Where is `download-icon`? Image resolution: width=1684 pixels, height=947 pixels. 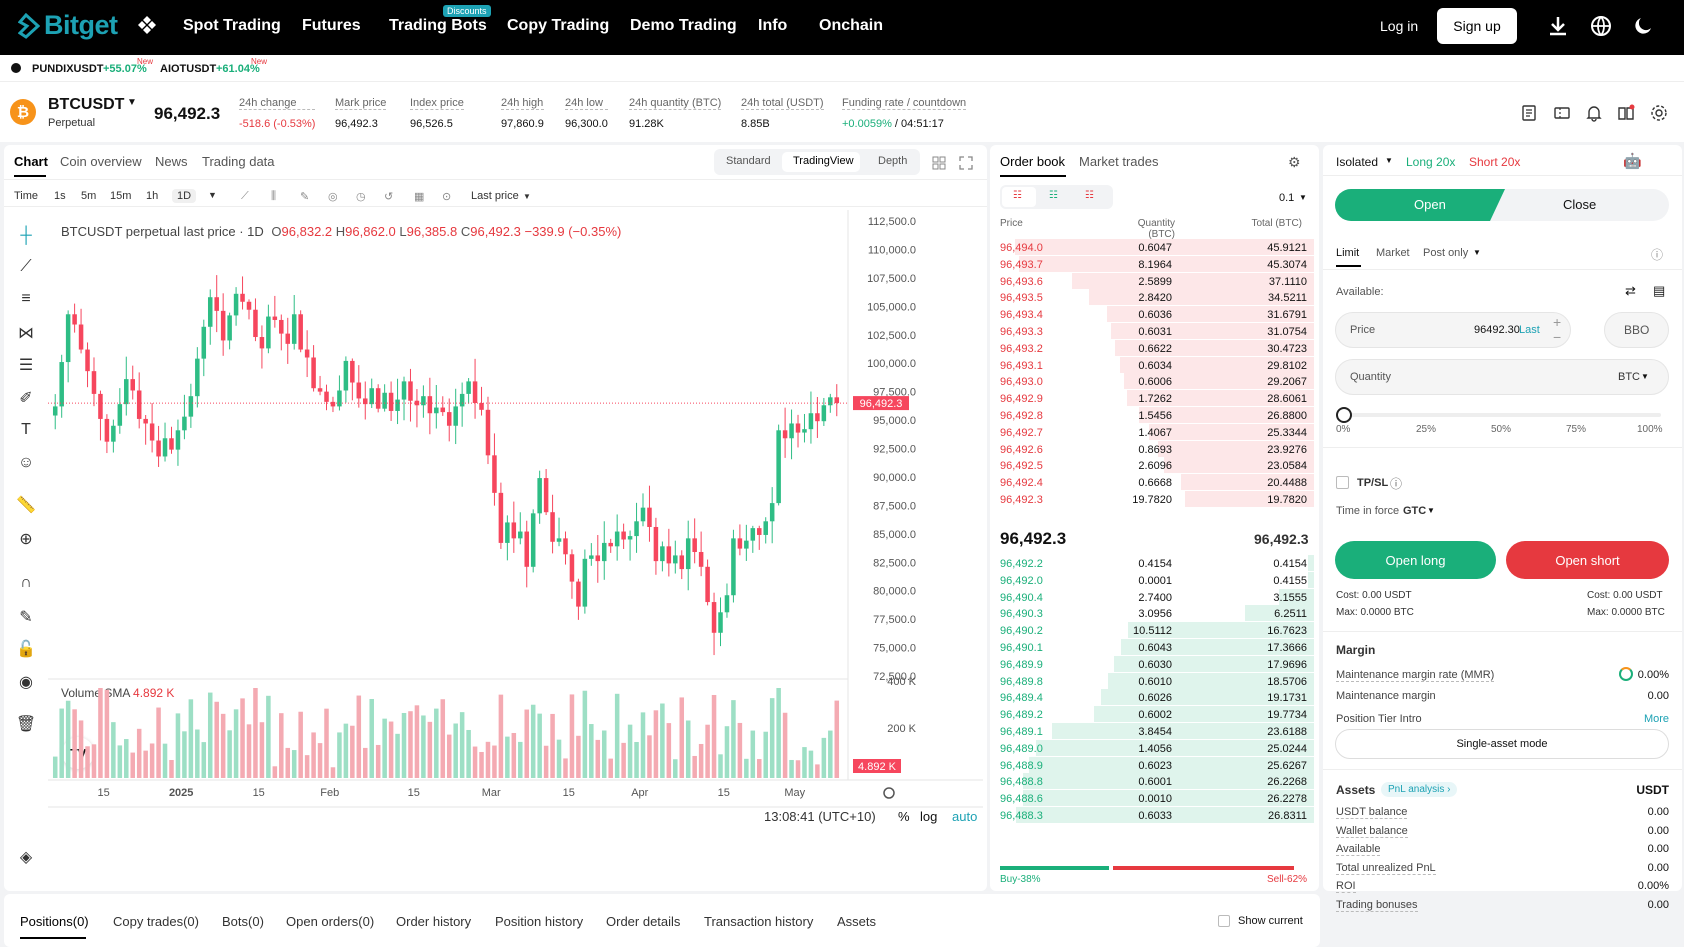
download-icon is located at coordinates (1558, 26).